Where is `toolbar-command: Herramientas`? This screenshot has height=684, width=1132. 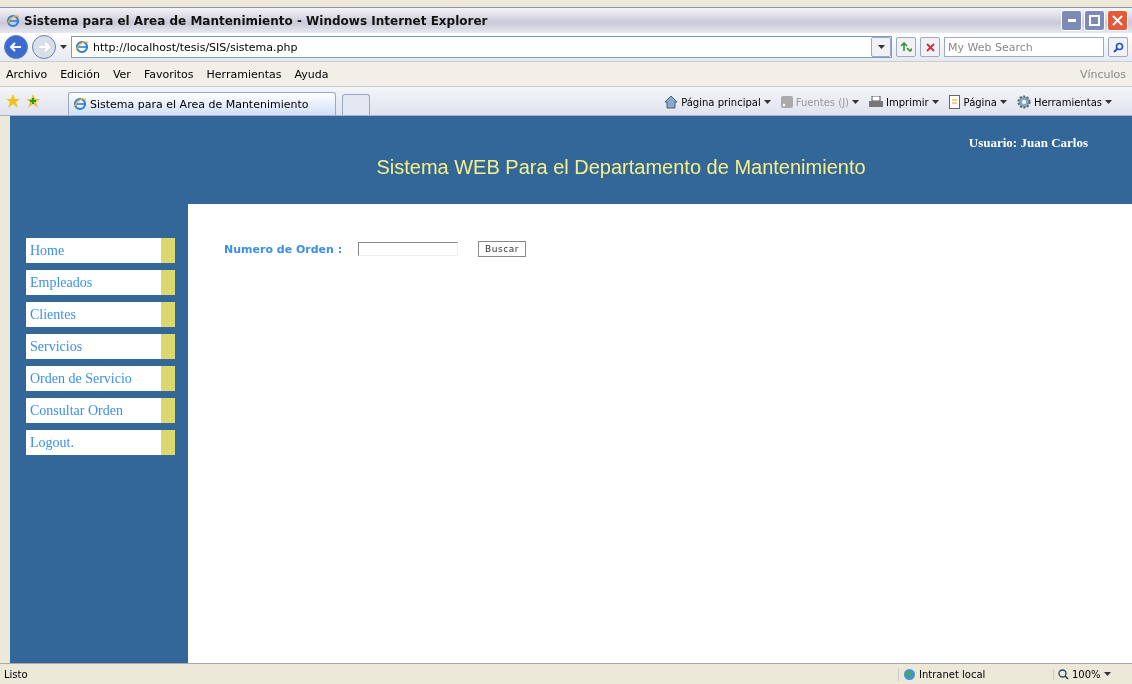 toolbar-command: Herramientas is located at coordinates (1064, 102).